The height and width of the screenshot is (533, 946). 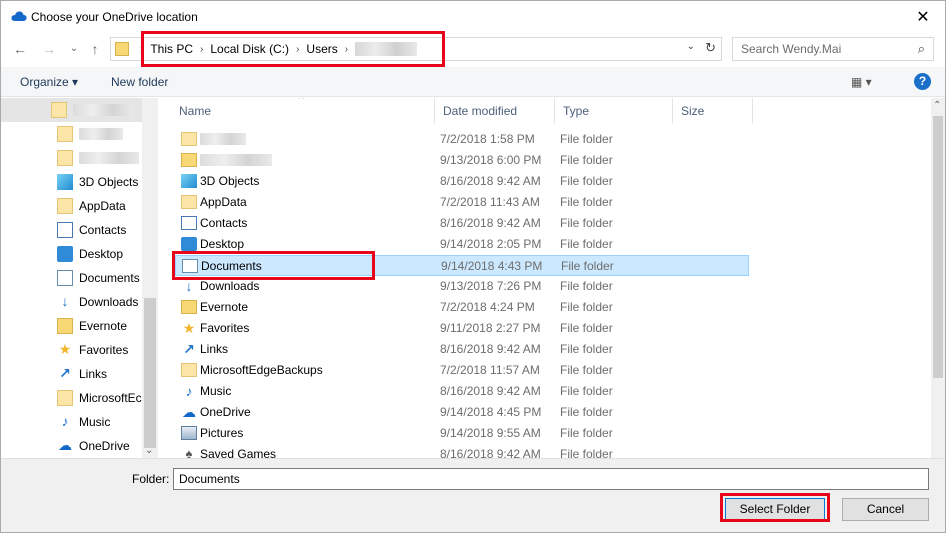 What do you see at coordinates (551, 479) in the screenshot?
I see `folder-name-input: Documents` at bounding box center [551, 479].